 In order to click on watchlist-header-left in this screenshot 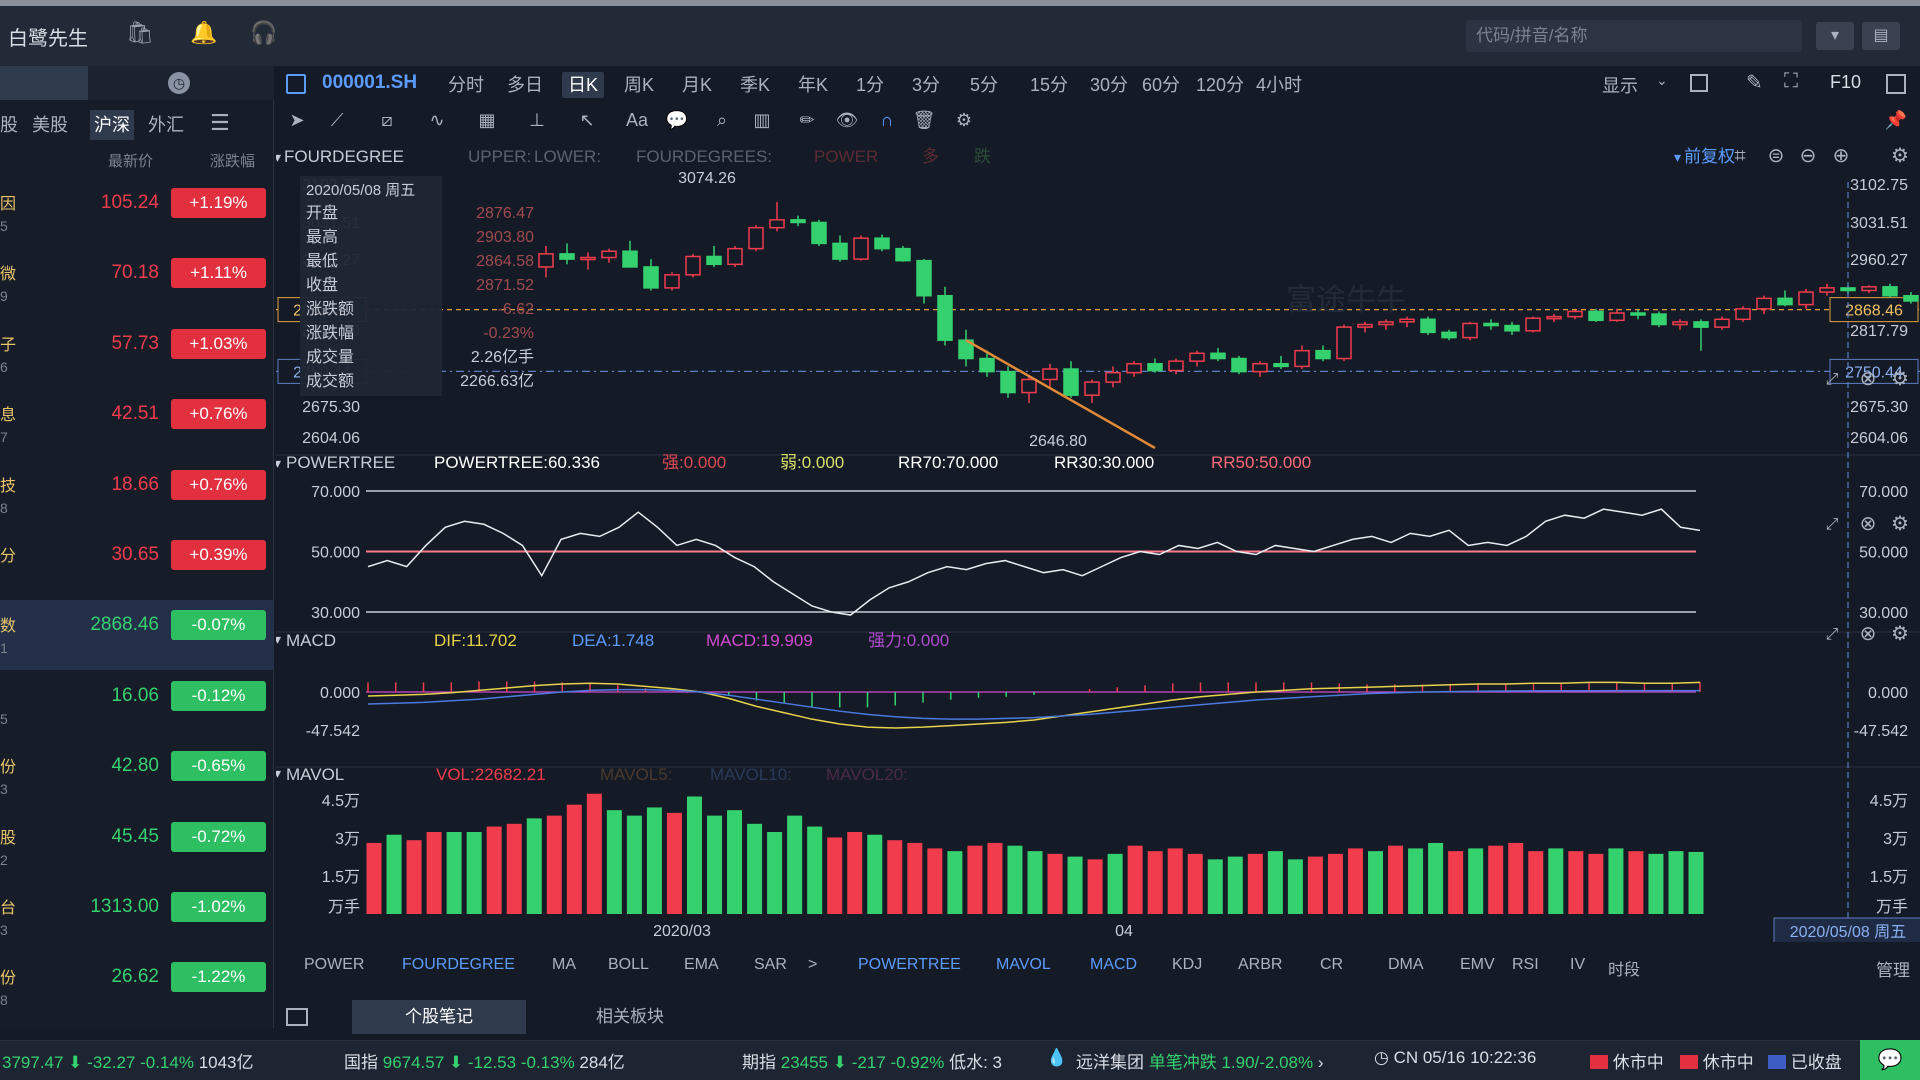, I will do `click(44, 83)`.